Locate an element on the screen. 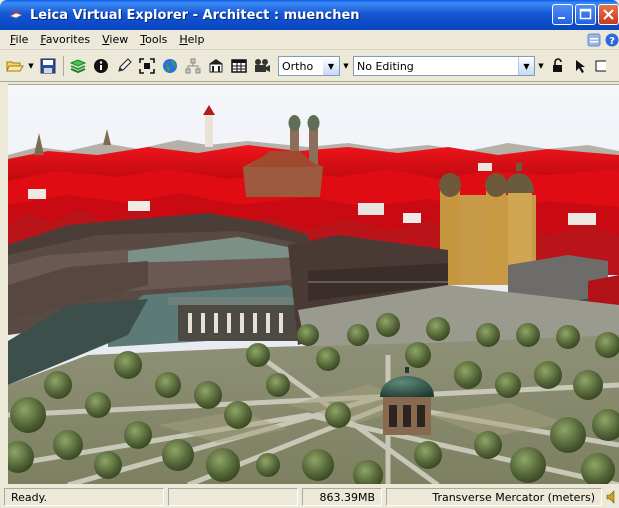 This screenshot has width=619, height=508. menu-view: View is located at coordinates (115, 39).